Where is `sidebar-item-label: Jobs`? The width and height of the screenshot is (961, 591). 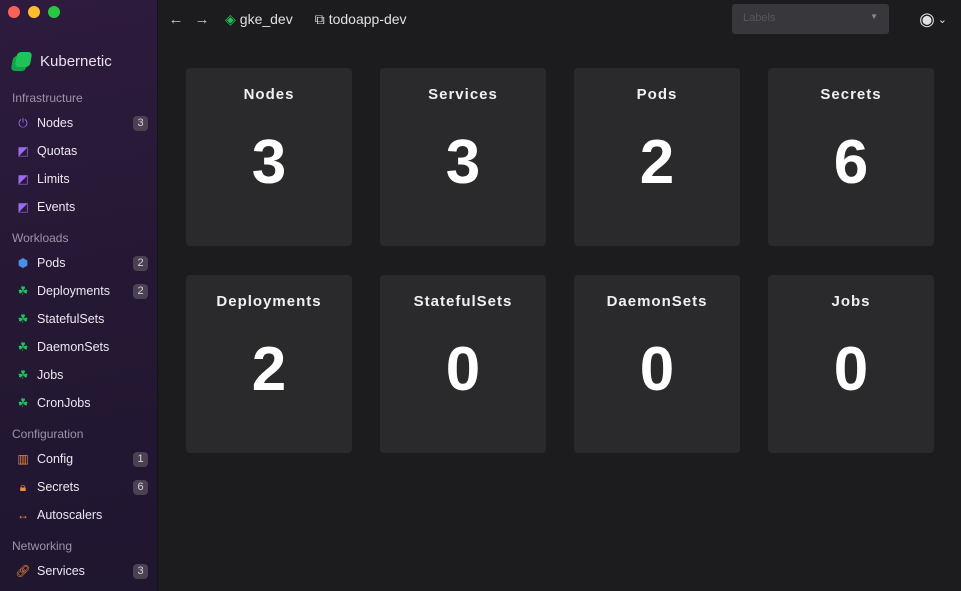
sidebar-item-label: Jobs is located at coordinates (50, 375).